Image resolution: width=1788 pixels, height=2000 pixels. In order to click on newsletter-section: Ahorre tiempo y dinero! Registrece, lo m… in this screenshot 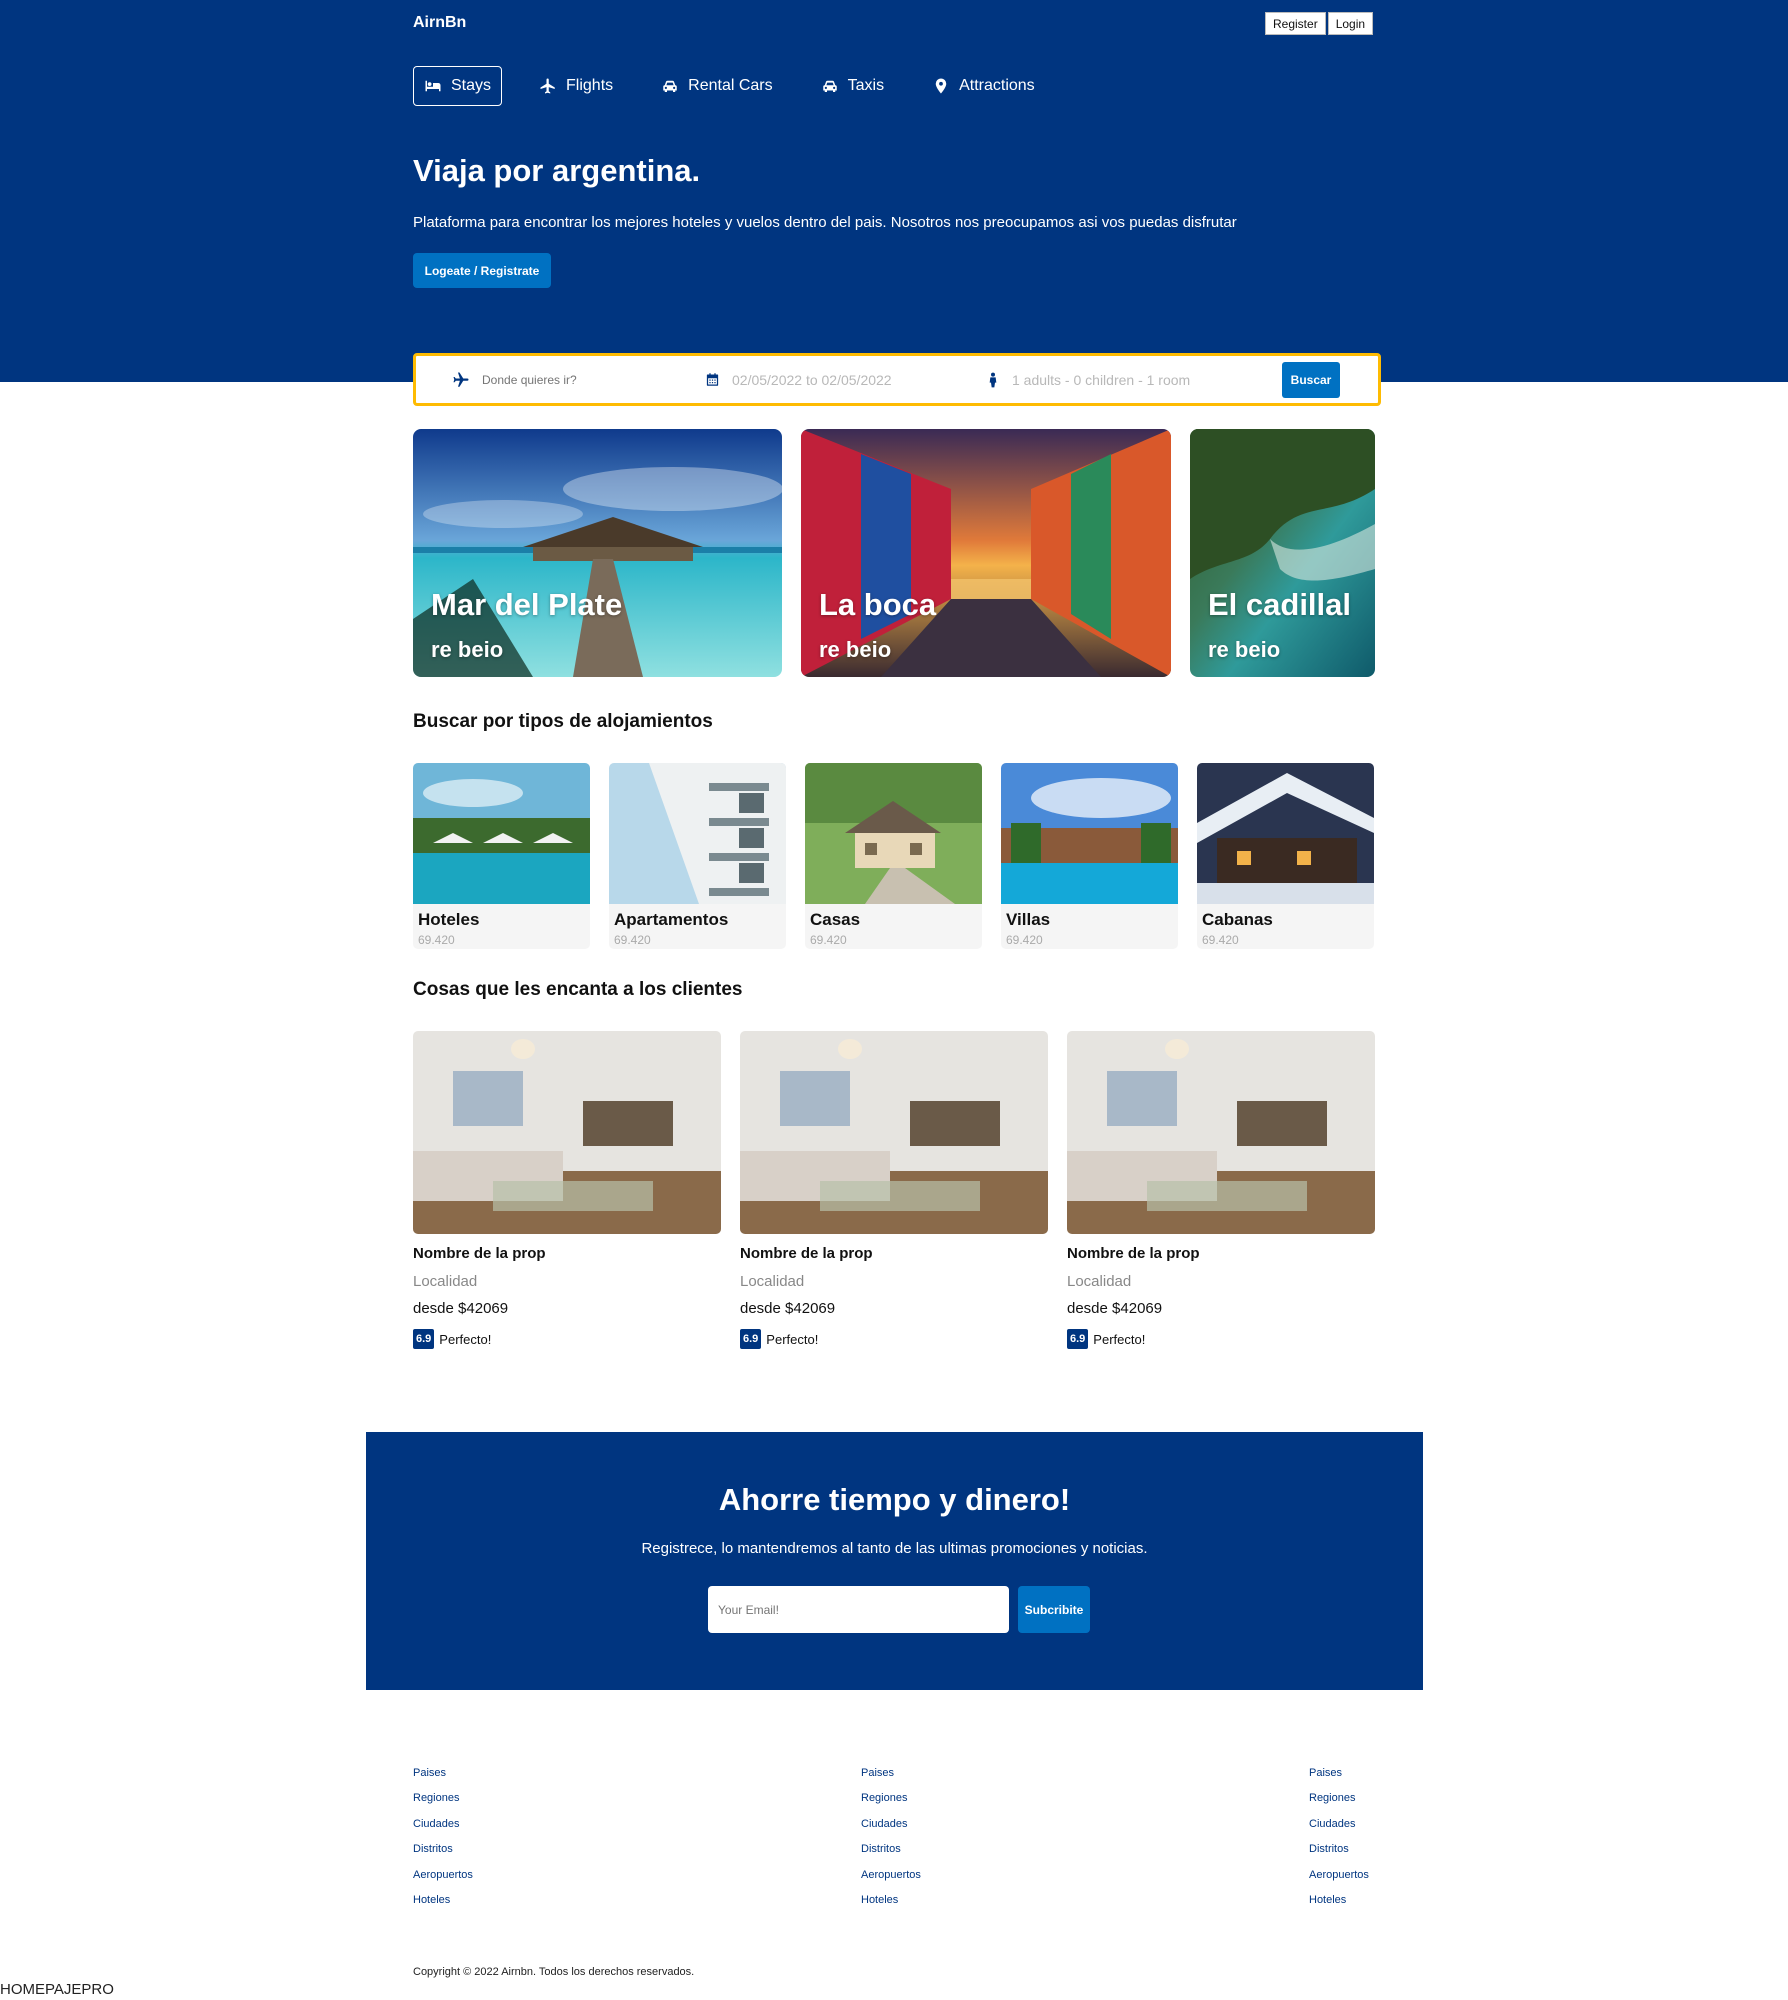, I will do `click(894, 1561)`.